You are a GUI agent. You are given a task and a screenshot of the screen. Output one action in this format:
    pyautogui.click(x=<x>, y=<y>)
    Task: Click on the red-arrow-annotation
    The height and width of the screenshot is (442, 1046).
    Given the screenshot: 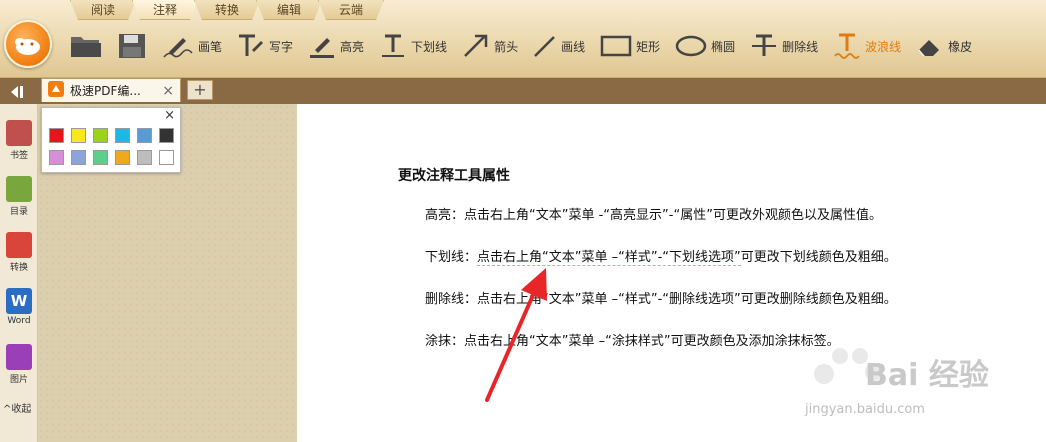 What is the action you would take?
    pyautogui.click(x=516, y=335)
    